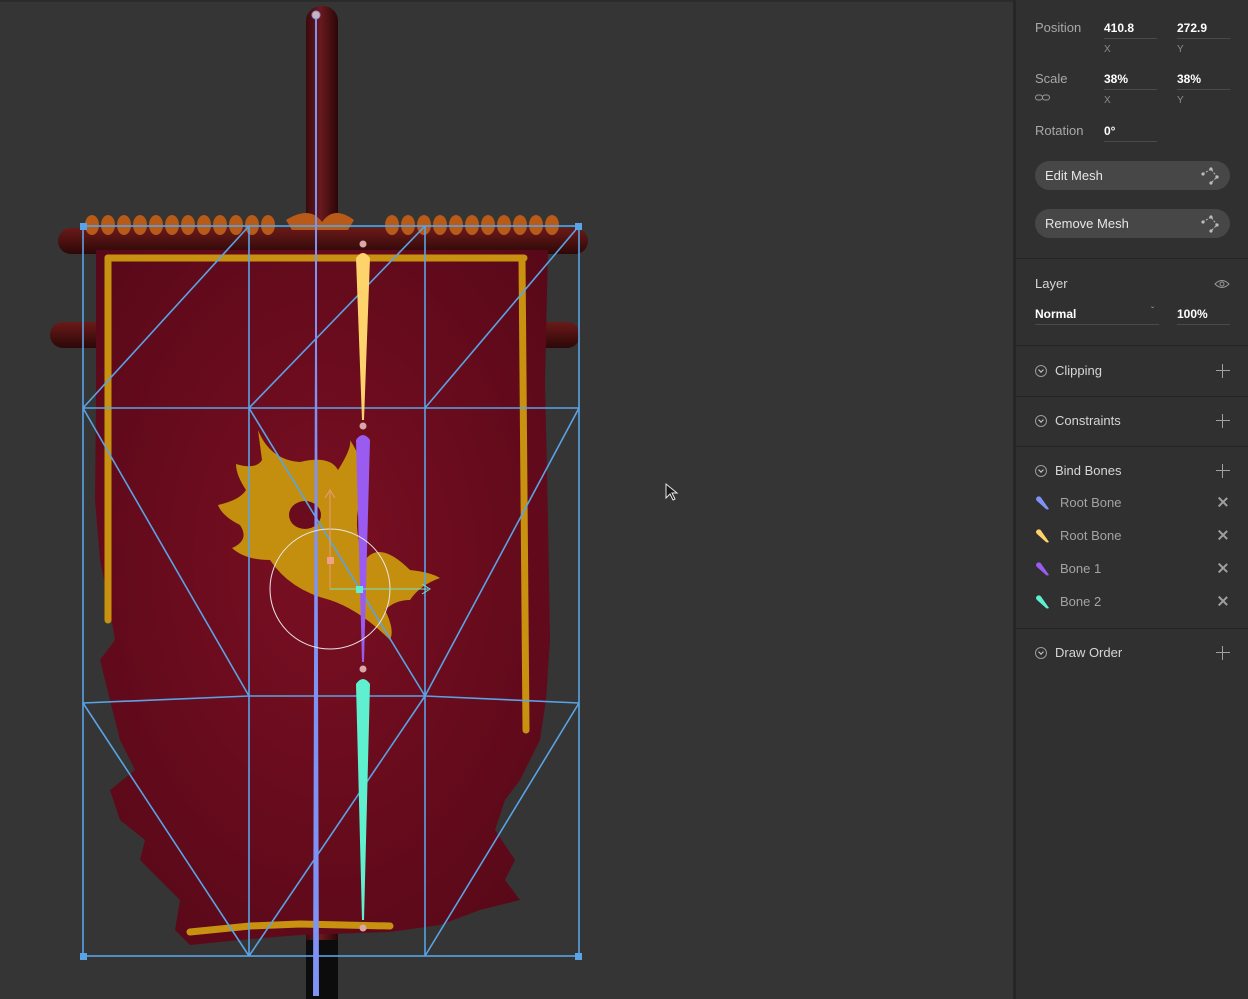  What do you see at coordinates (1189, 79) in the screenshot?
I see `scale-y-field: 38%` at bounding box center [1189, 79].